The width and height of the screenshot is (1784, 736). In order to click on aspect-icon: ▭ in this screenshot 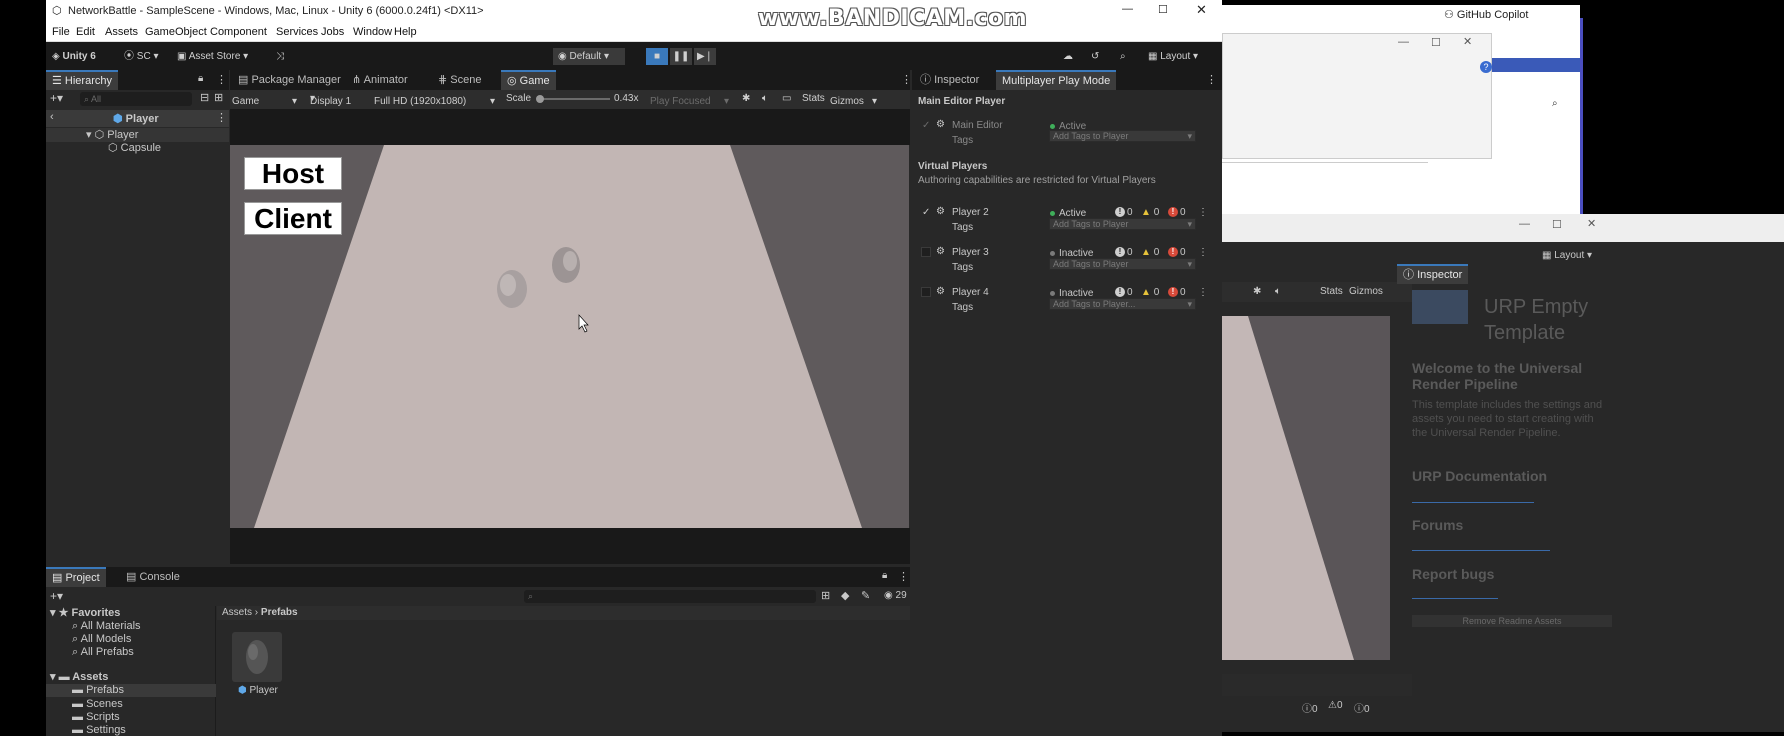, I will do `click(786, 98)`.